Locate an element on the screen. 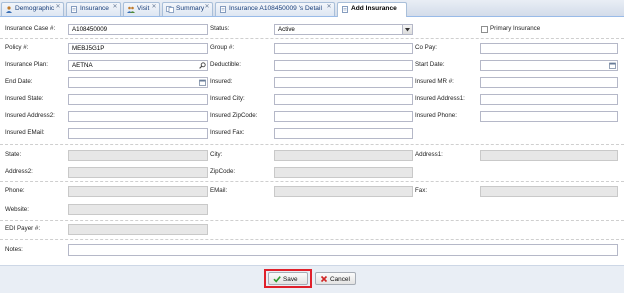  policy-input: MEBJ5G1P is located at coordinates (138, 48).